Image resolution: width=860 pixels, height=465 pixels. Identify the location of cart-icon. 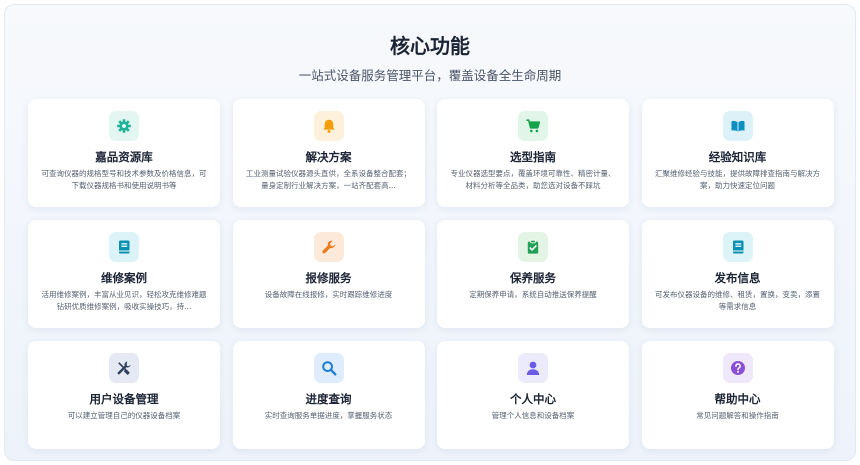
(533, 126).